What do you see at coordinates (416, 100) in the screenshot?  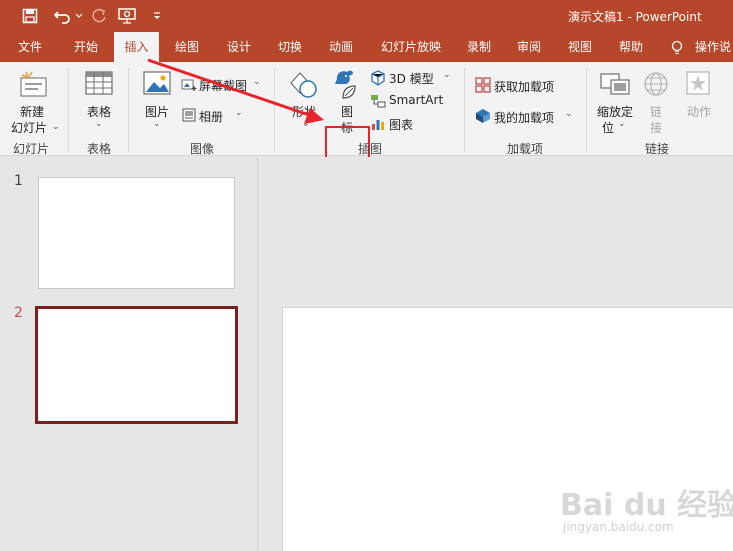 I see `smartart-button: SmartArt` at bounding box center [416, 100].